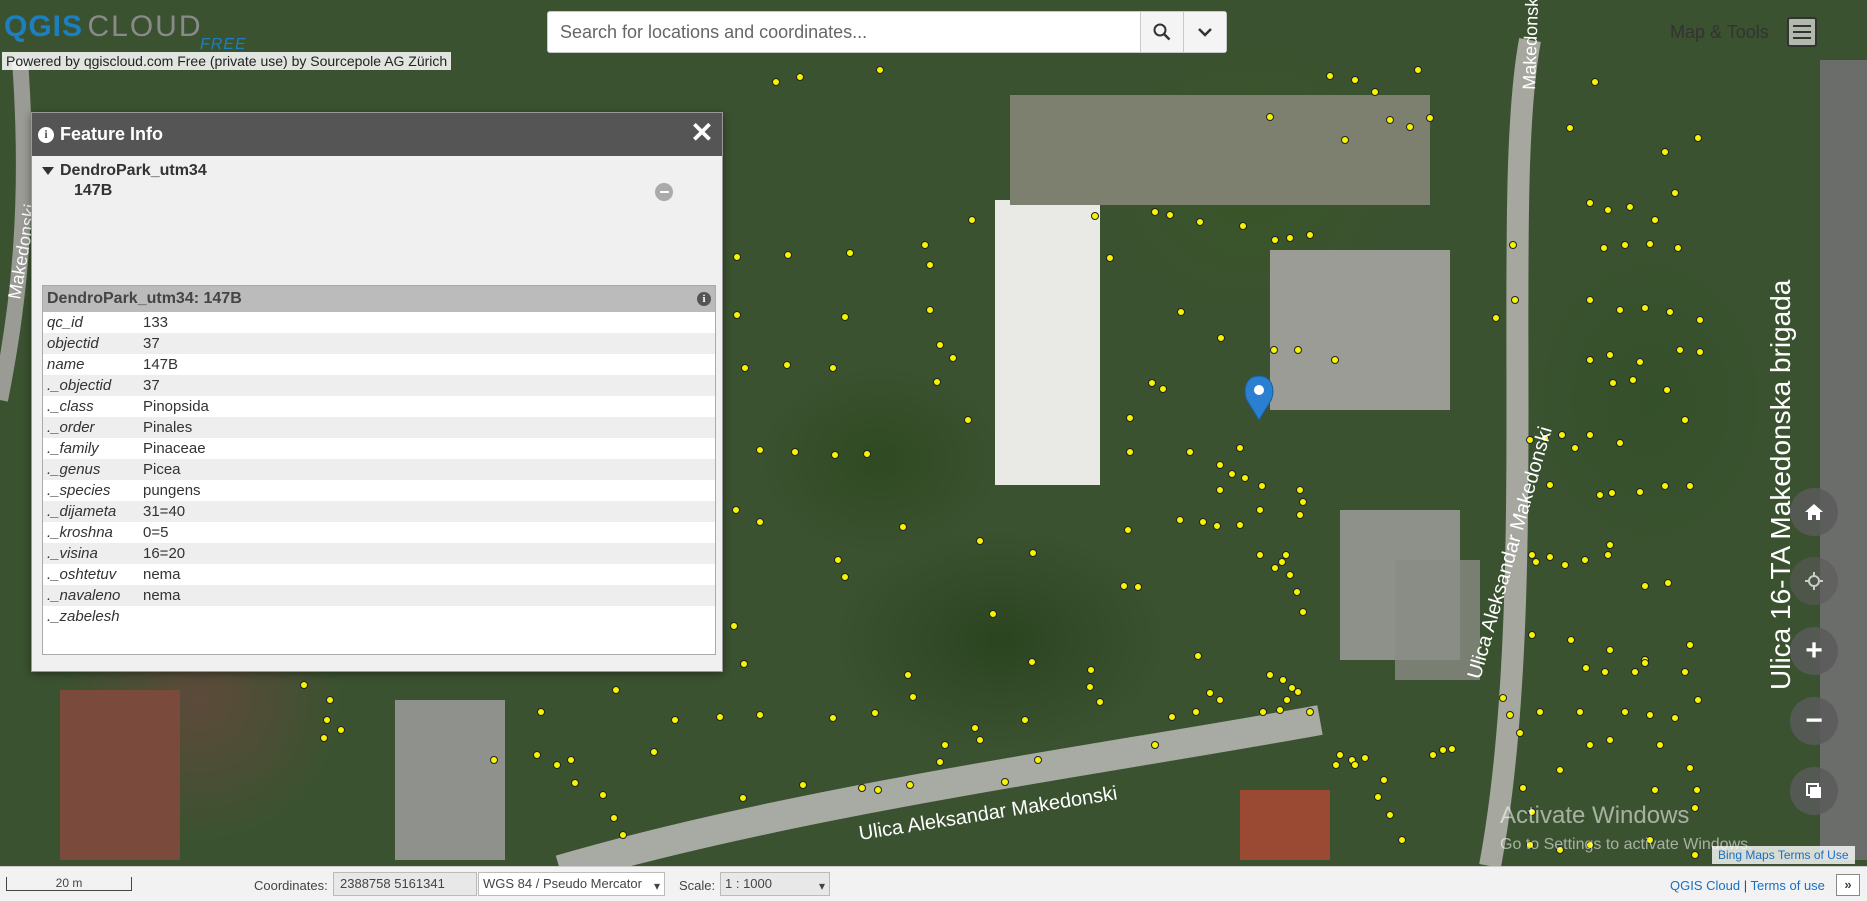 This screenshot has width=1867, height=901. What do you see at coordinates (664, 192) in the screenshot?
I see `remove-icon` at bounding box center [664, 192].